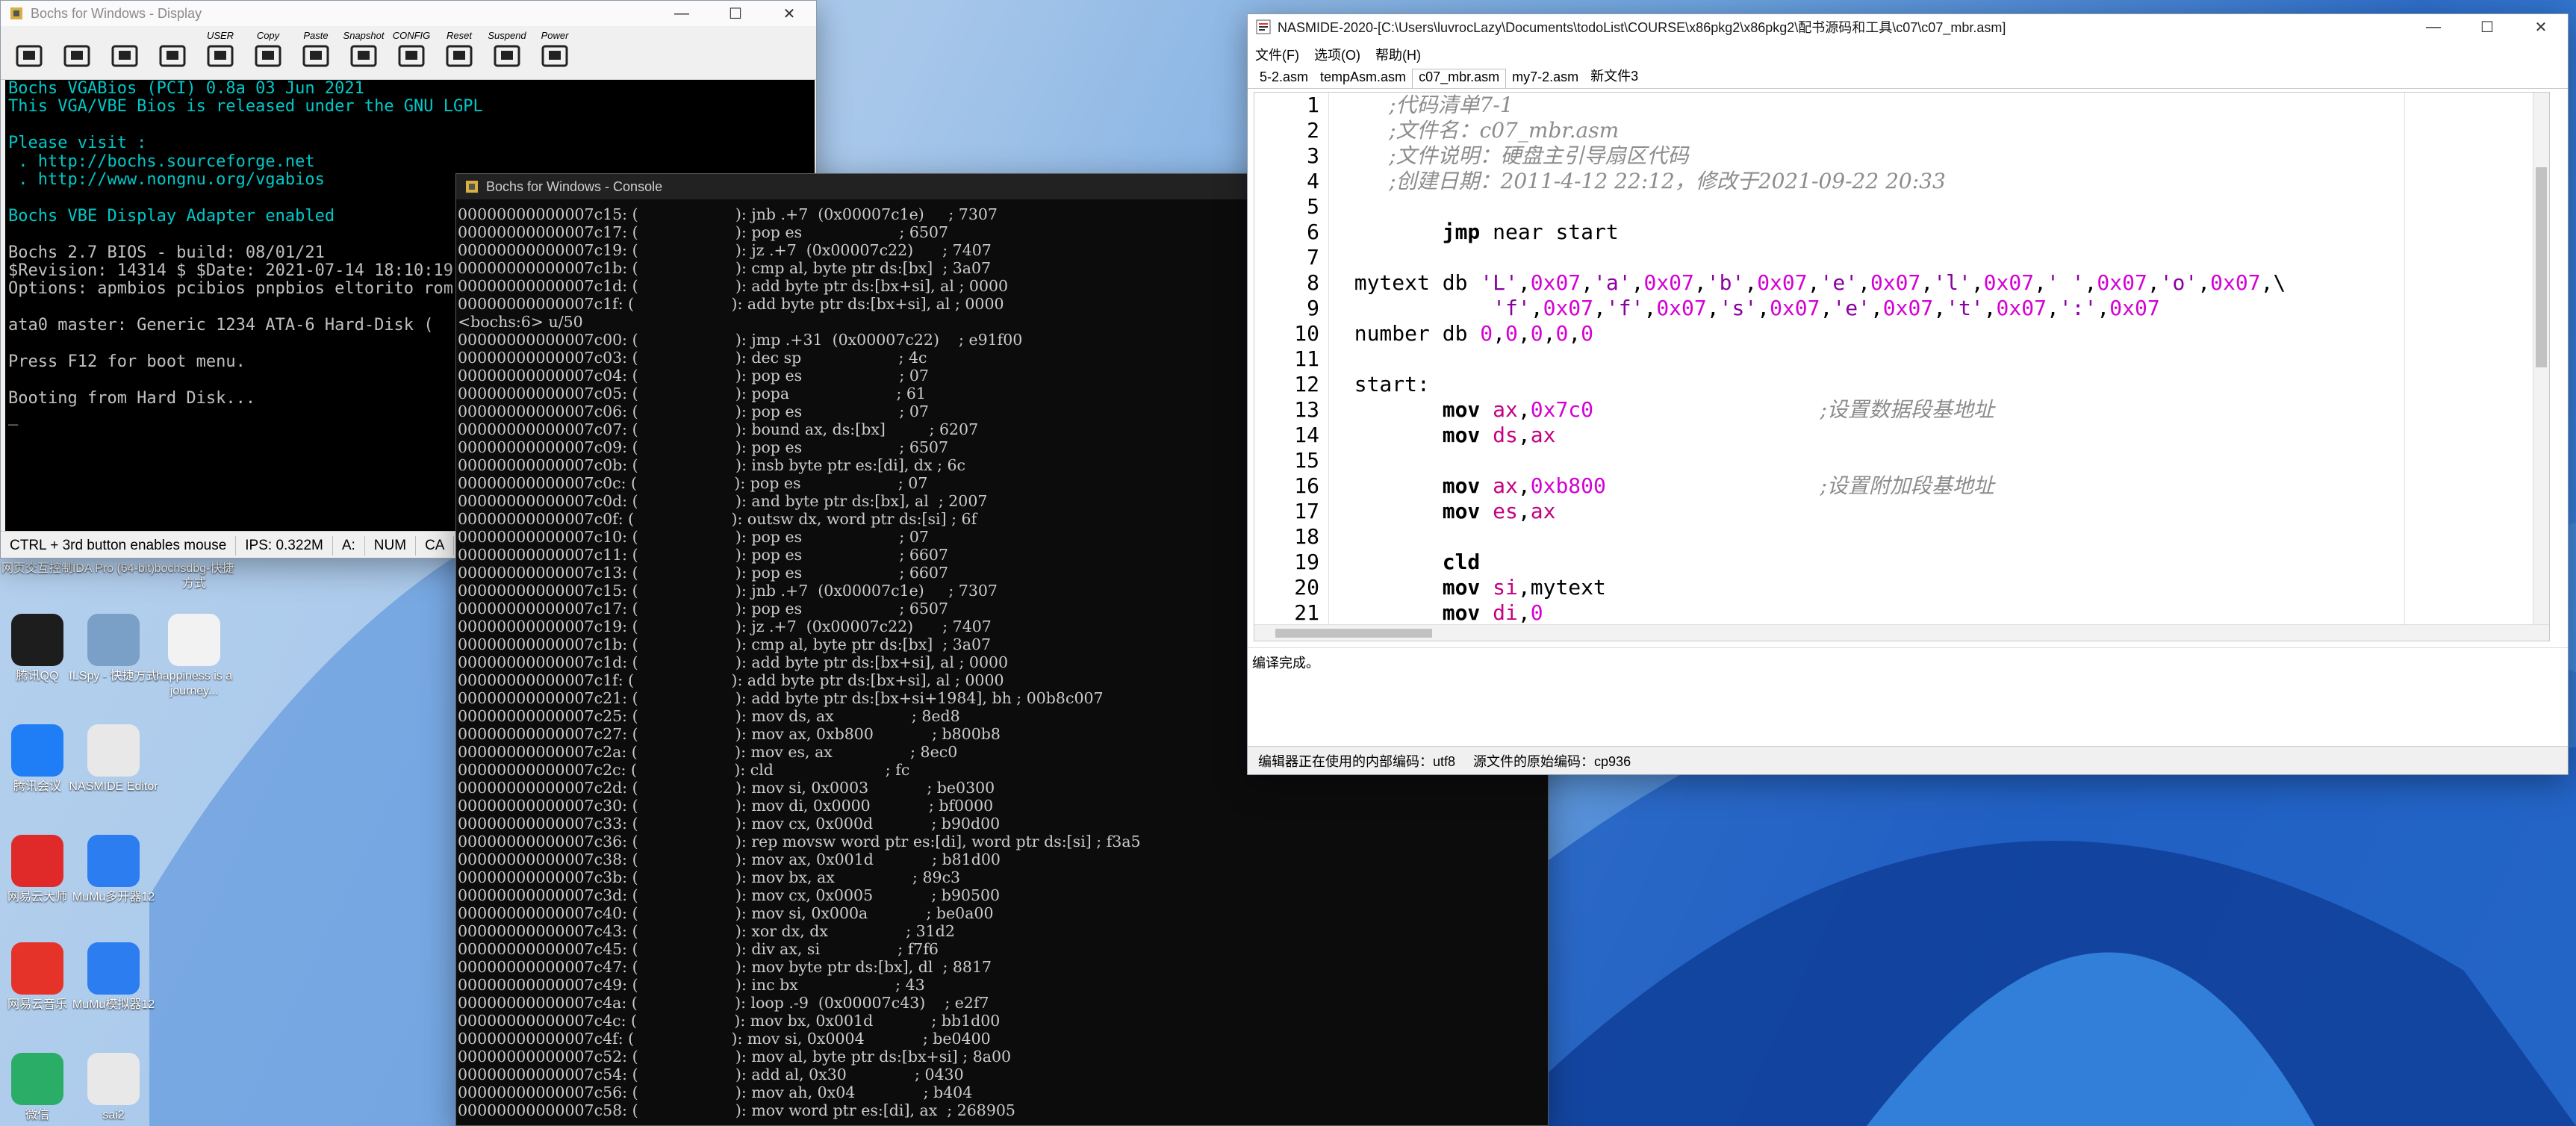 Image resolution: width=2576 pixels, height=1126 pixels. Describe the element at coordinates (1908, 55) in the screenshot. I see `menubar: 文件(F) 选项(O) 帮助(H)` at that location.